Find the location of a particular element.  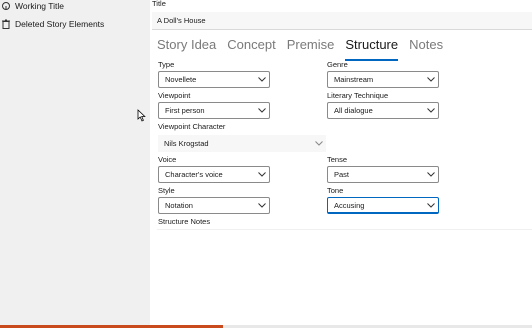

mouse-cursor-icon is located at coordinates (141, 118).